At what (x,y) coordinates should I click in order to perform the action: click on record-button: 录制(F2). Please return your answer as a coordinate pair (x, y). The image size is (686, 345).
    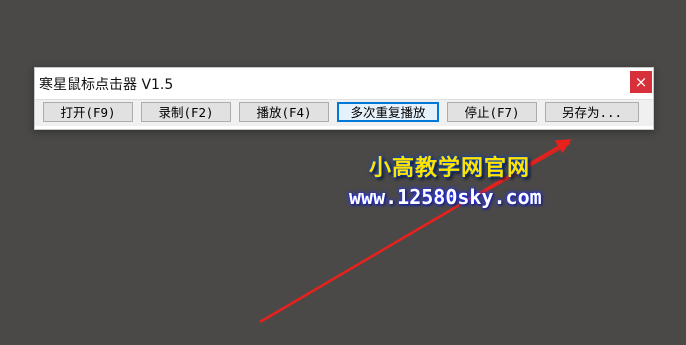
    Looking at the image, I should click on (186, 112).